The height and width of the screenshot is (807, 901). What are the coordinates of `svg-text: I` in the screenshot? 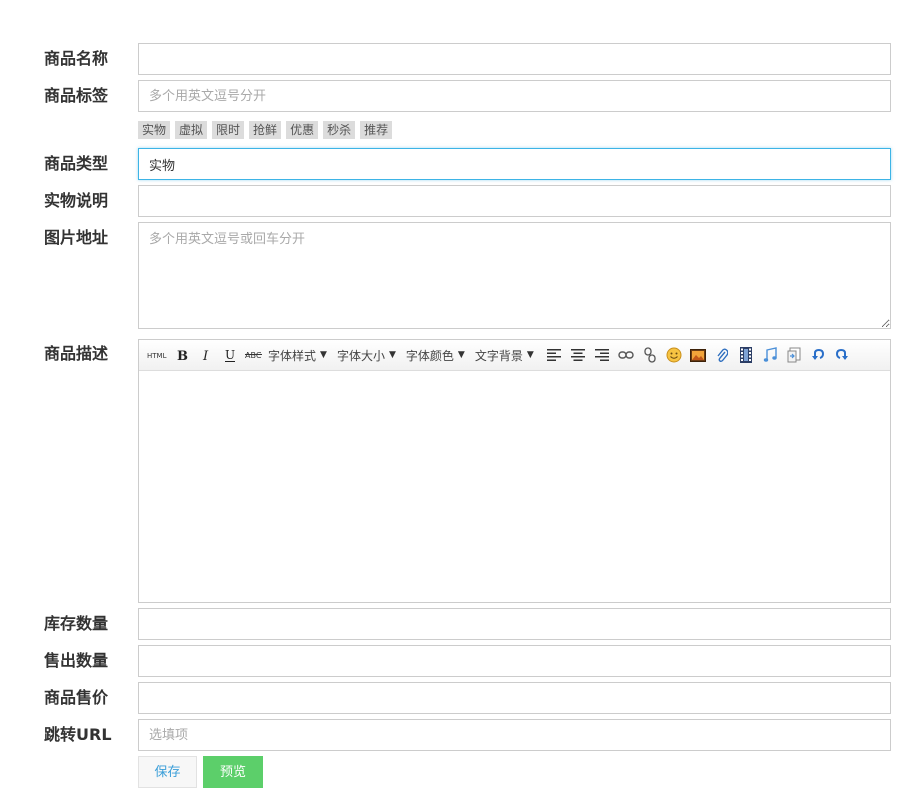 It's located at (205, 355).